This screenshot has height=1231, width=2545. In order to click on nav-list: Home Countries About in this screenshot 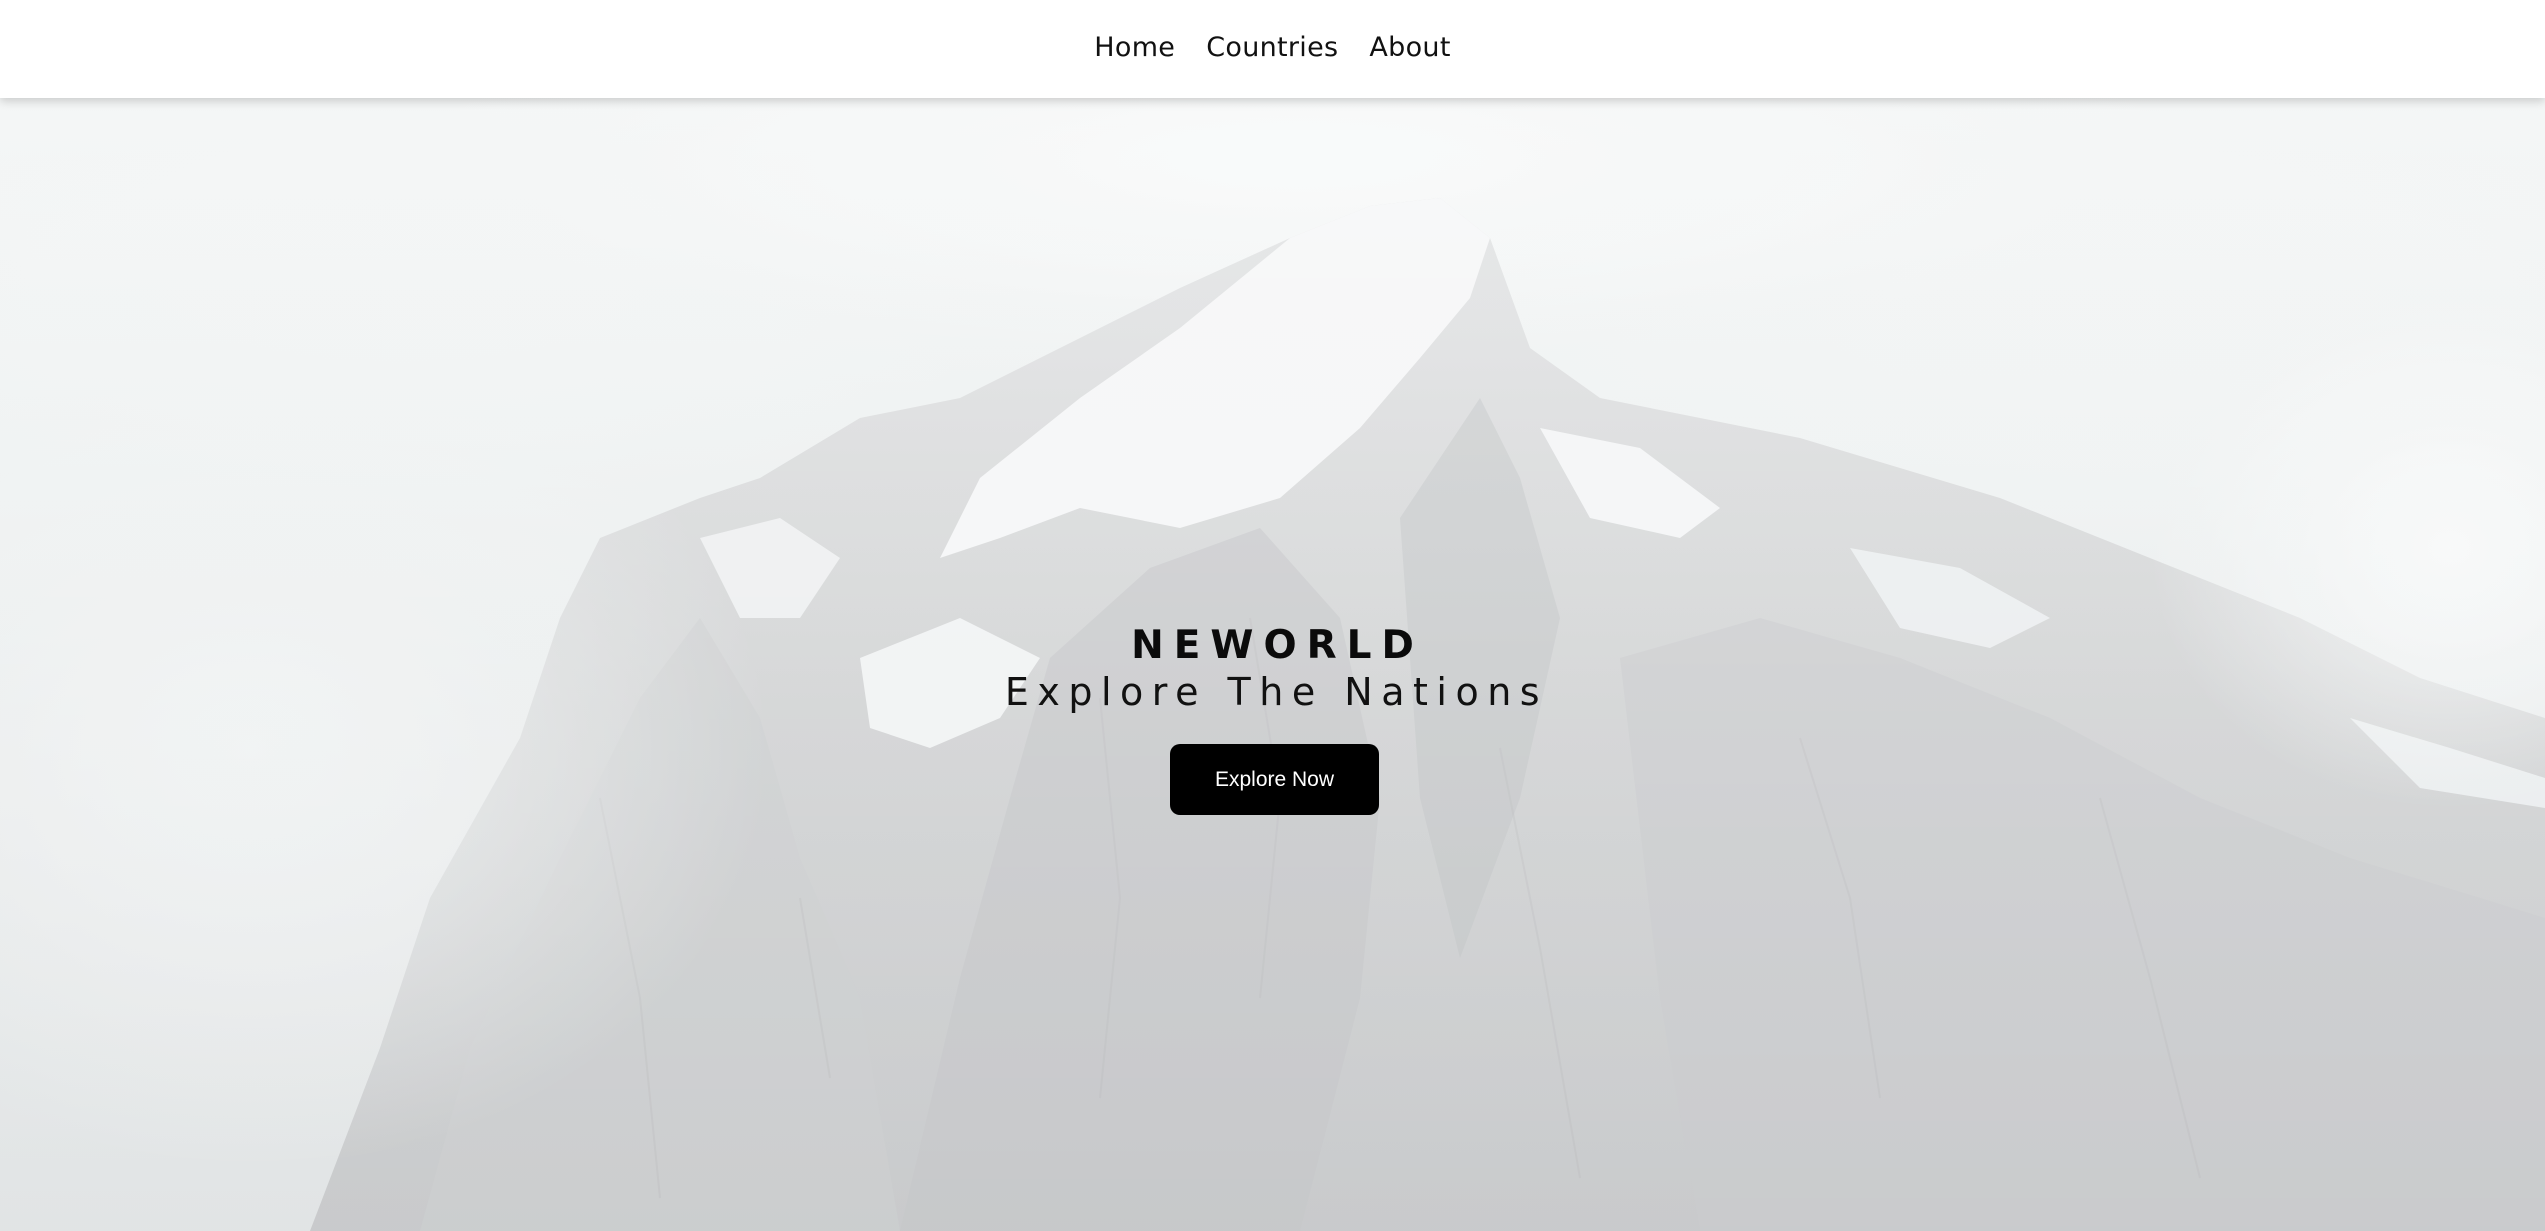, I will do `click(1272, 47)`.